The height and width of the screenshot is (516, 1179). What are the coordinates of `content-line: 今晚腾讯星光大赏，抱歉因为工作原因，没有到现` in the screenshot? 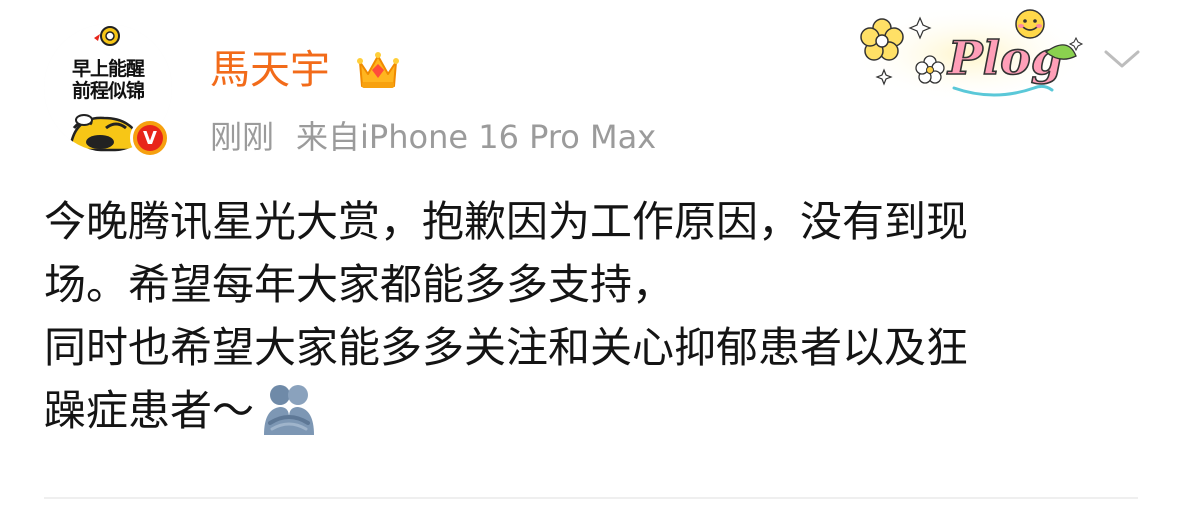 It's located at (506, 221).